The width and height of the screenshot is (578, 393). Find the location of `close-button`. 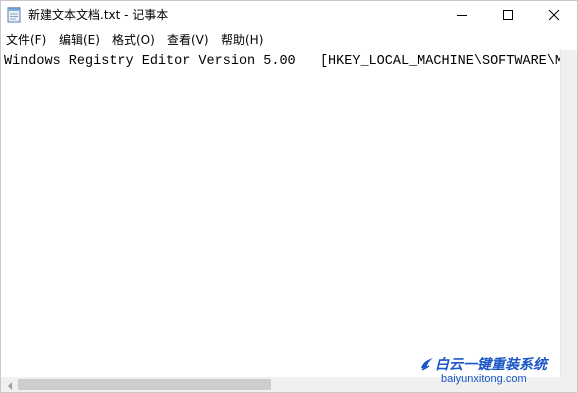

close-button is located at coordinates (554, 15).